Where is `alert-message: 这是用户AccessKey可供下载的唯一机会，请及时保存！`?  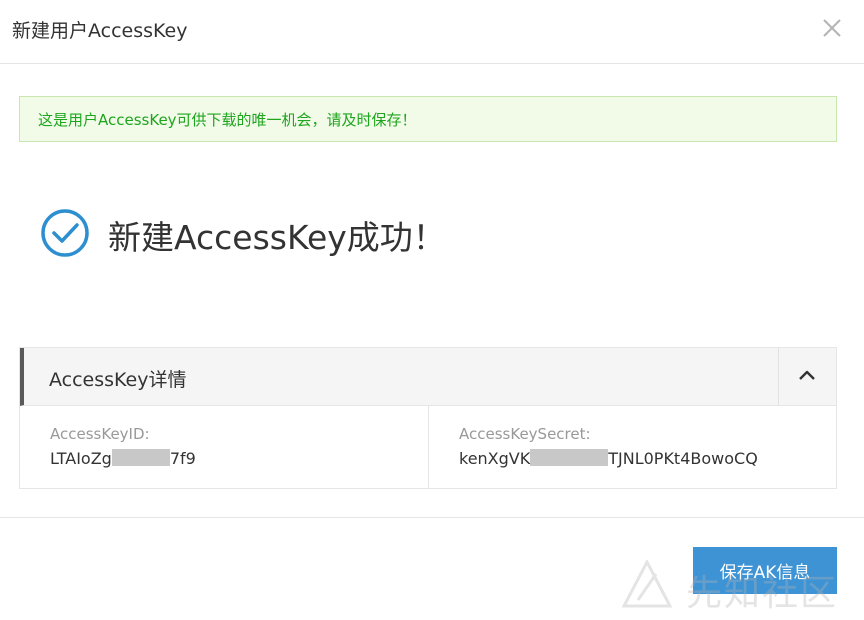
alert-message: 这是用户AccessKey可供下载的唯一机会，请及时保存！ is located at coordinates (227, 120).